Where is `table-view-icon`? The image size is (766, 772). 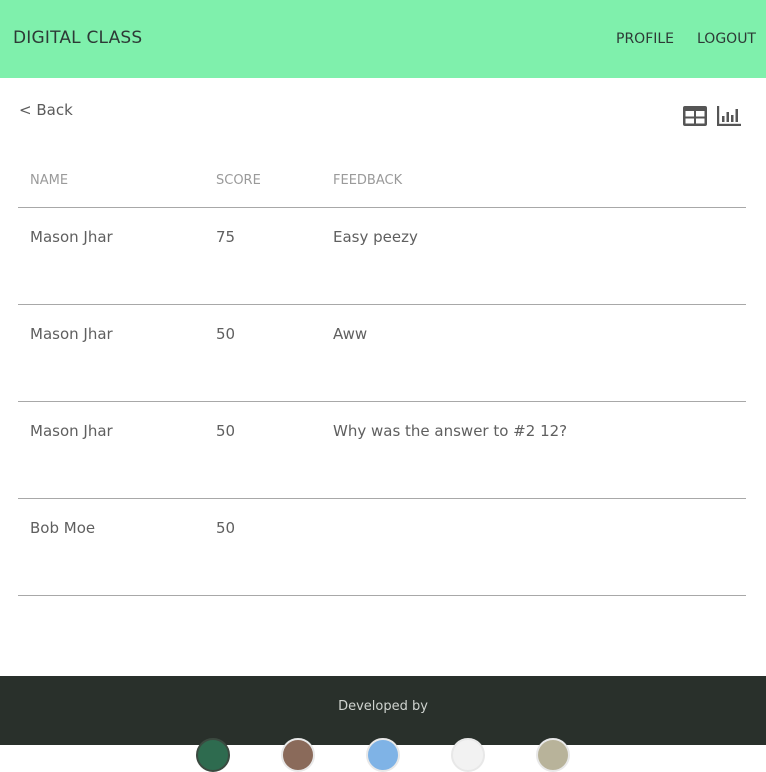
table-view-icon is located at coordinates (695, 116).